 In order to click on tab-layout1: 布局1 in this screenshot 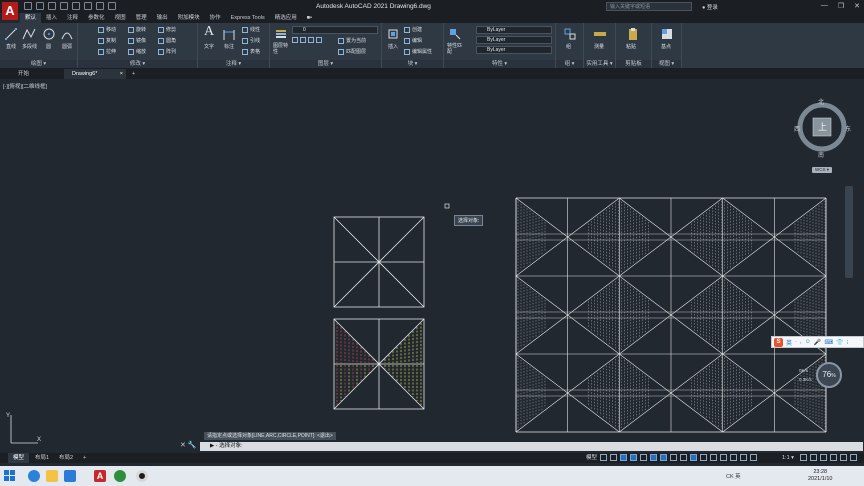, I will do `click(42, 458)`.